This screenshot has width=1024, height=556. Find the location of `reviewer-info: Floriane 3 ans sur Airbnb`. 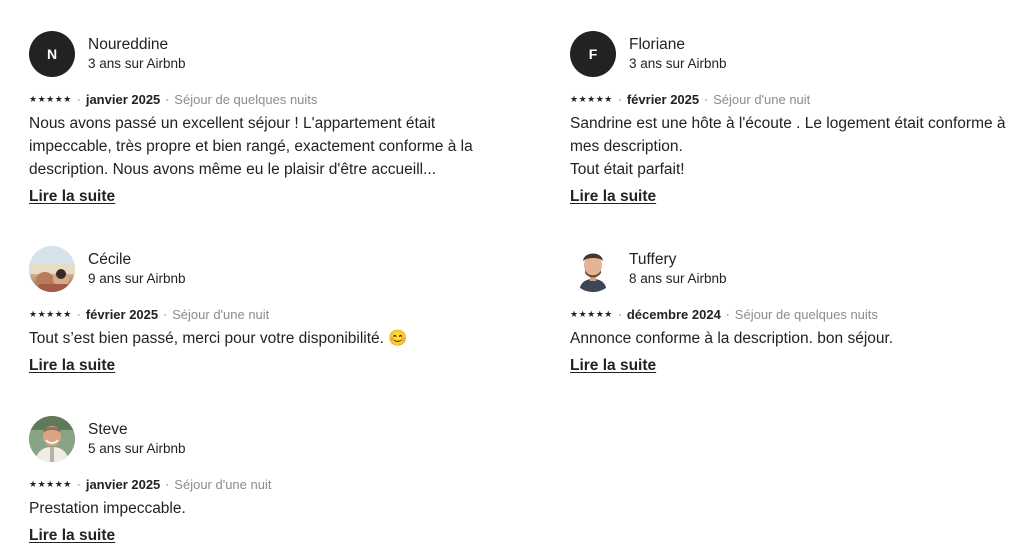

reviewer-info: Floriane 3 ans sur Airbnb is located at coordinates (678, 54).